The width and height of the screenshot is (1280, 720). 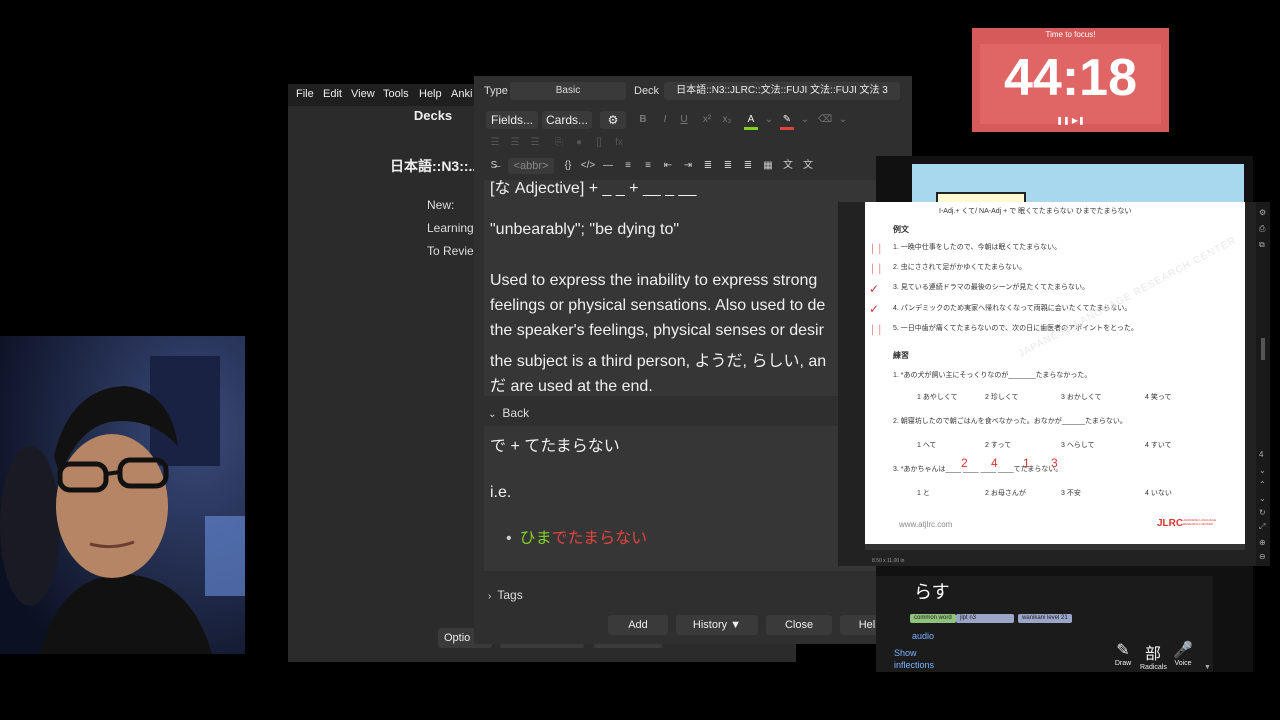 What do you see at coordinates (643, 120) in the screenshot?
I see `bold-icon: B` at bounding box center [643, 120].